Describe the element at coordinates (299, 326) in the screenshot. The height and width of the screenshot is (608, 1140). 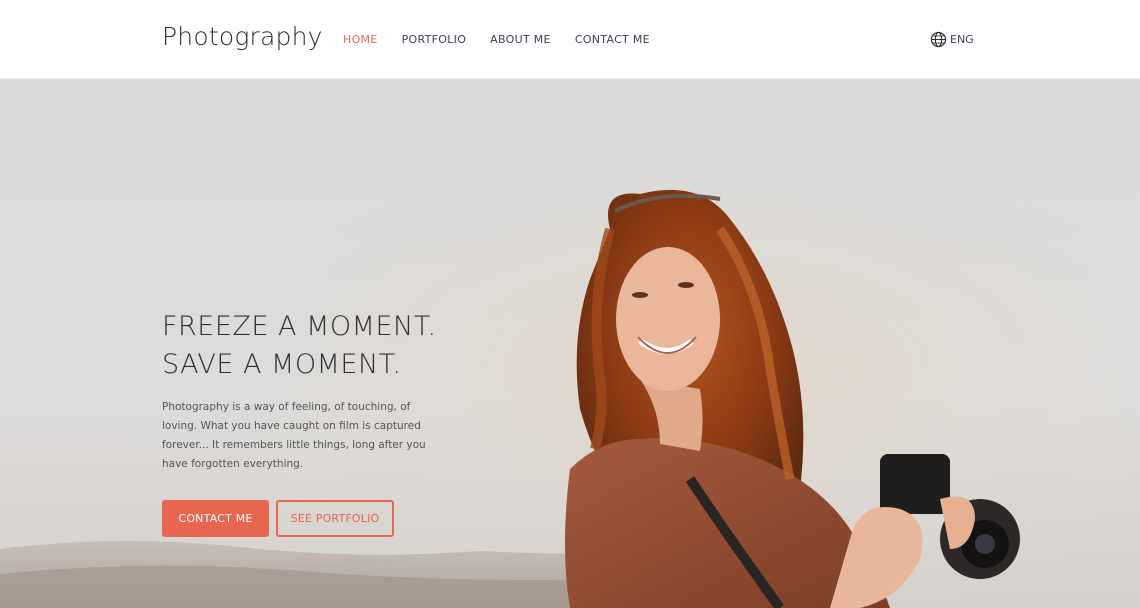
I see `headline-line-1: FREEZE A MOMENT.` at that location.